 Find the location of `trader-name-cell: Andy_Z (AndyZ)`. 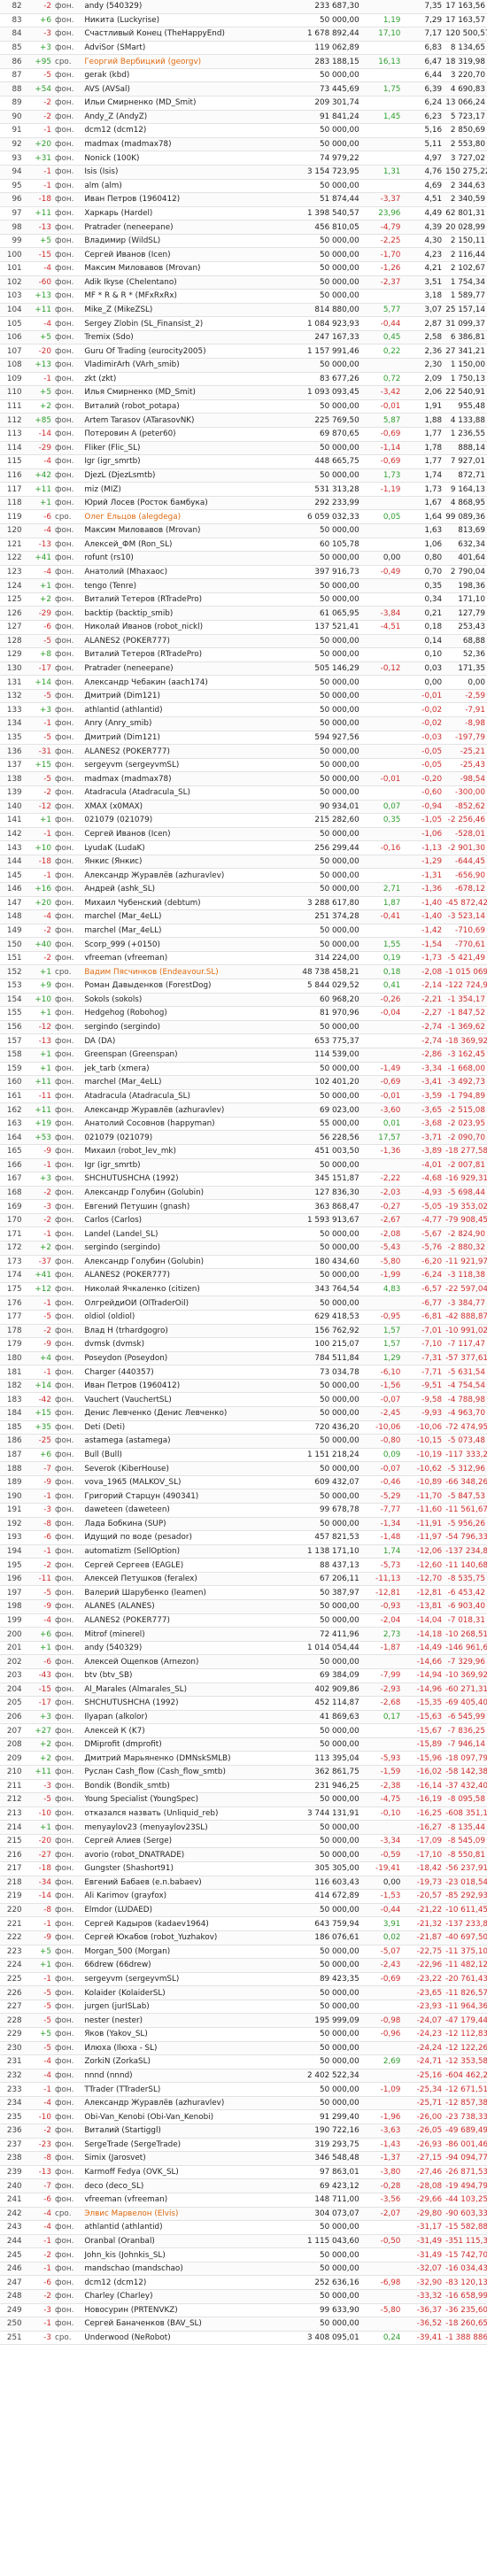

trader-name-cell: Andy_Z (AndyZ) is located at coordinates (168, 117).